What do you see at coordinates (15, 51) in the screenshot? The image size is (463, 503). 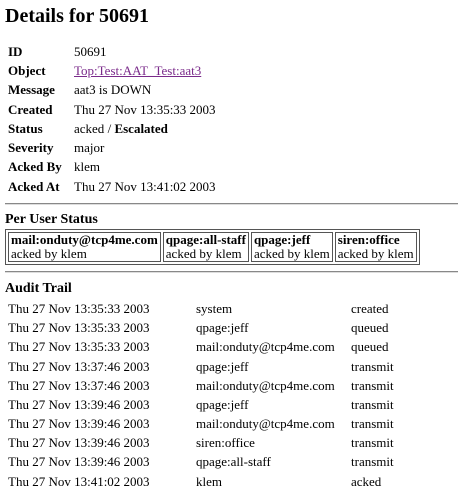 I see `detail-label: ID` at bounding box center [15, 51].